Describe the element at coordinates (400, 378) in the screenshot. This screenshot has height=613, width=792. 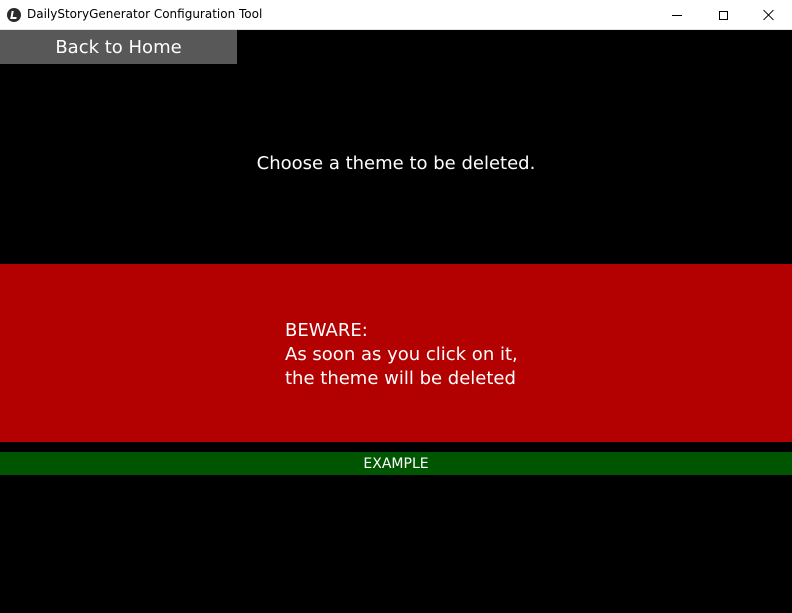
I see `warning-line-2: the theme will be deleted` at that location.